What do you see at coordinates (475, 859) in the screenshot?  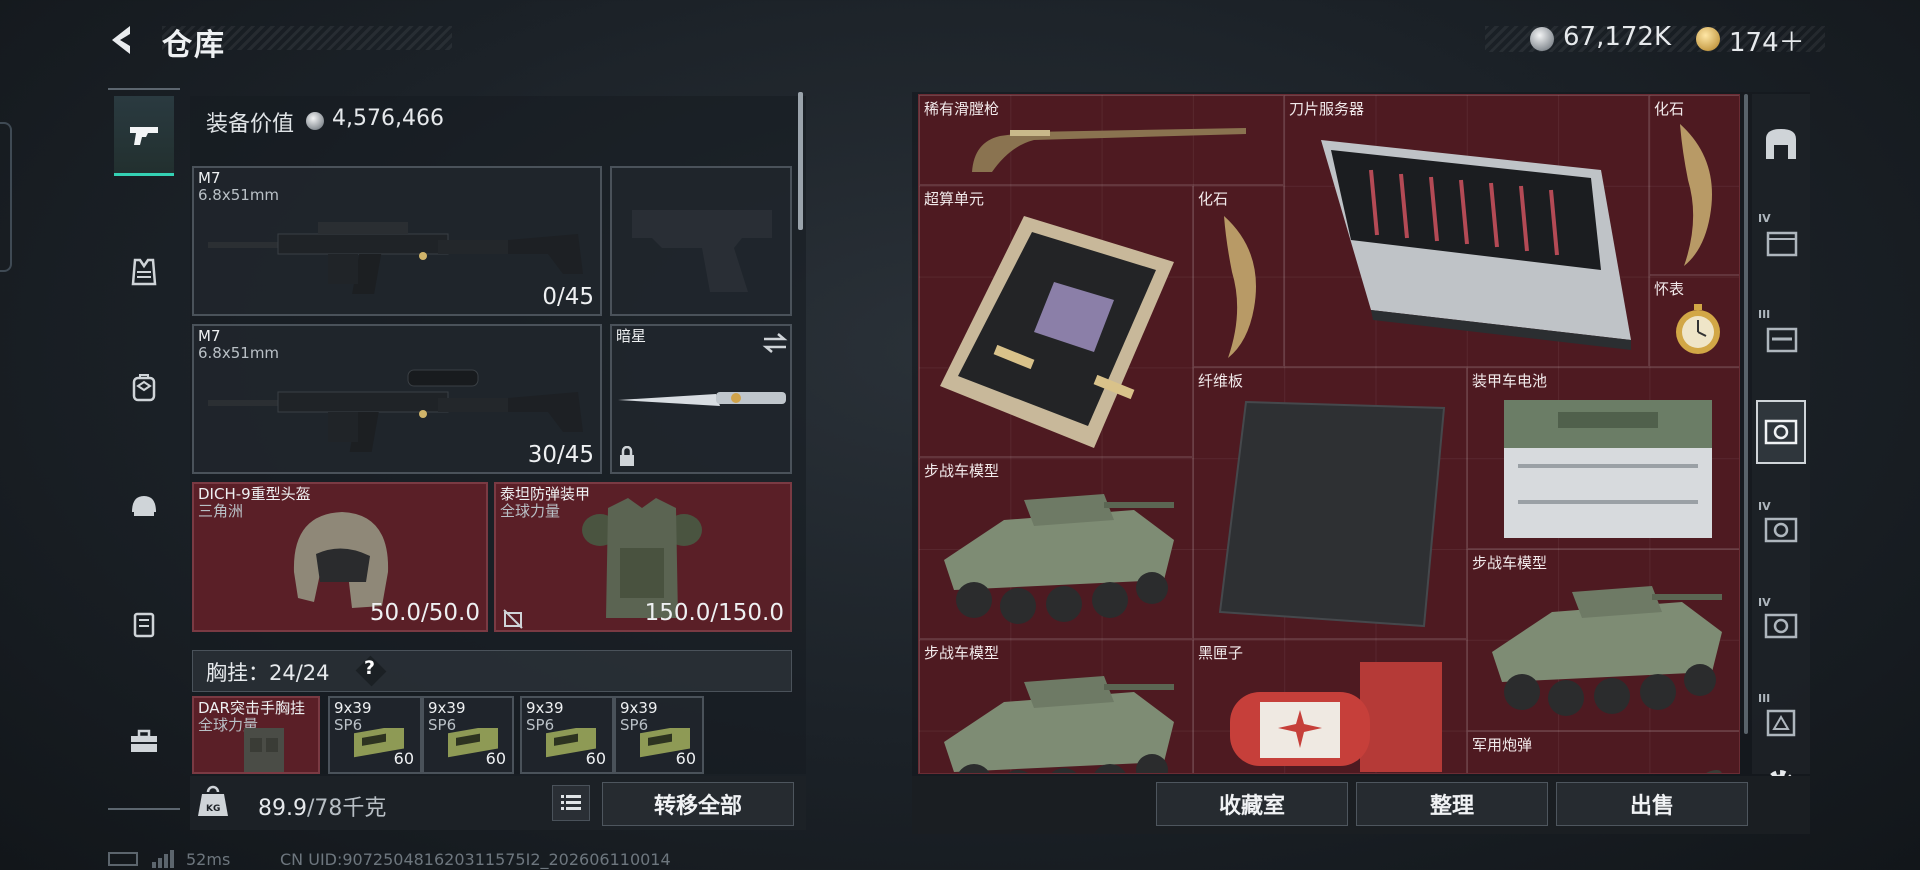 I see `player-uid: CN UID:907250481620311575I2_202606110014` at bounding box center [475, 859].